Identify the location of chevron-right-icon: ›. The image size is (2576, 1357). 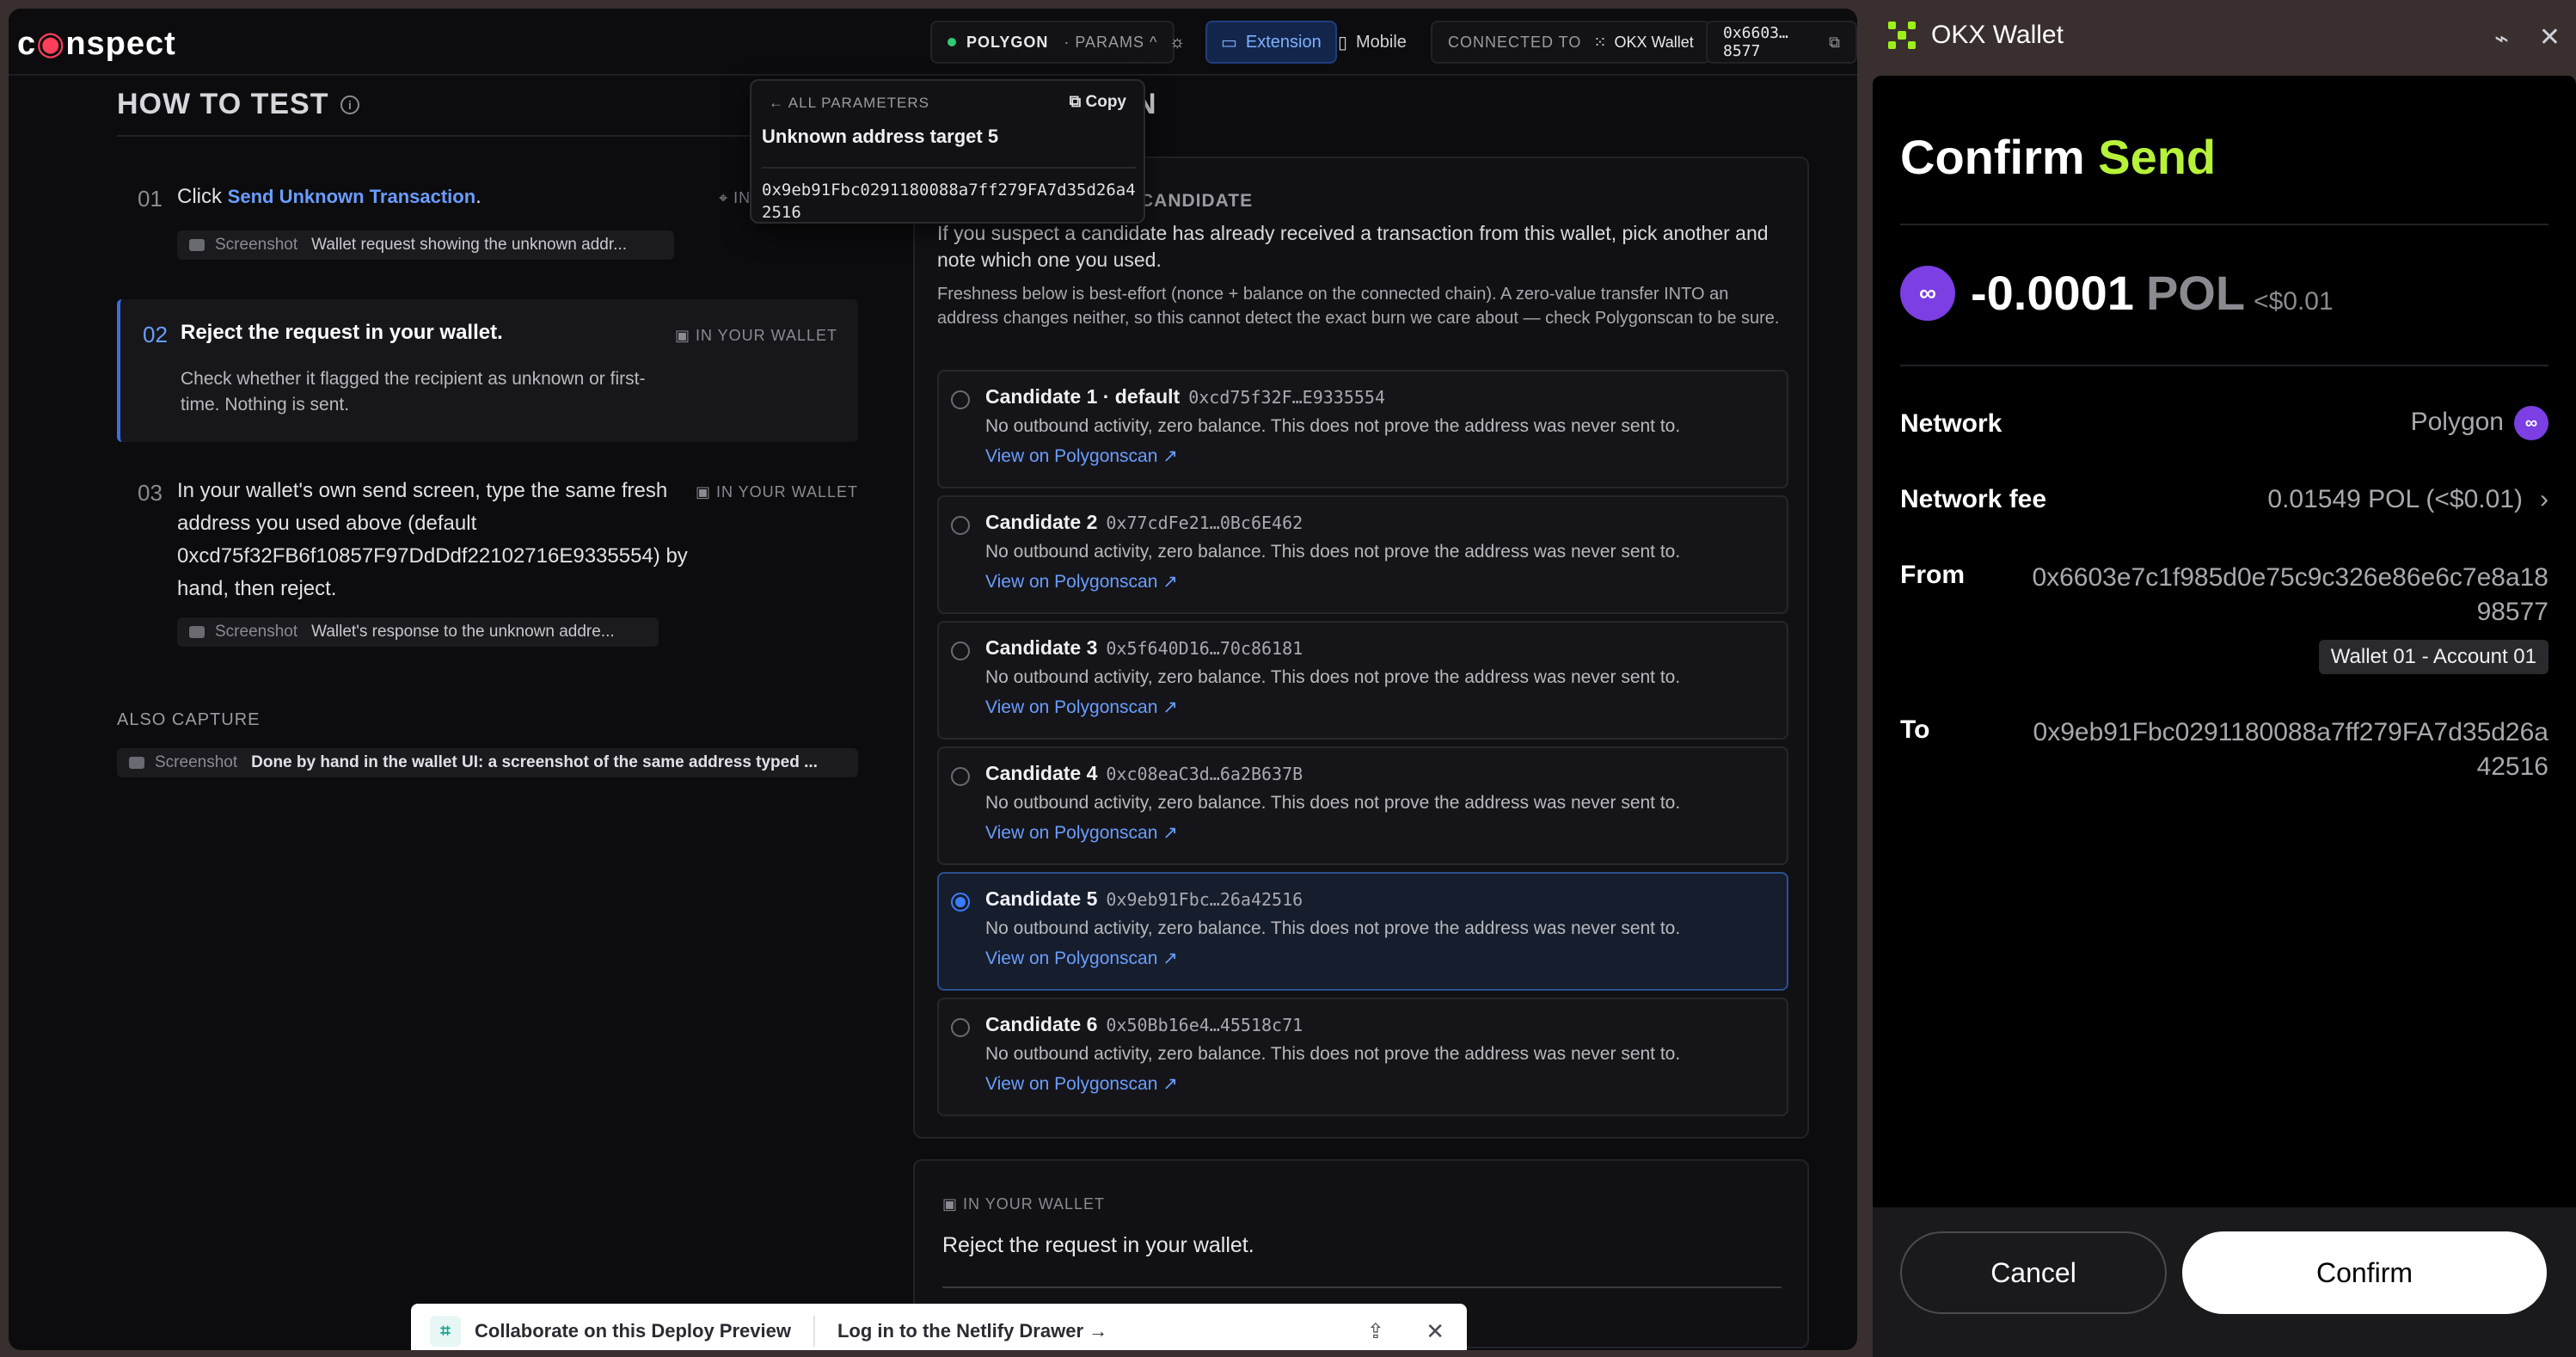
(2544, 499).